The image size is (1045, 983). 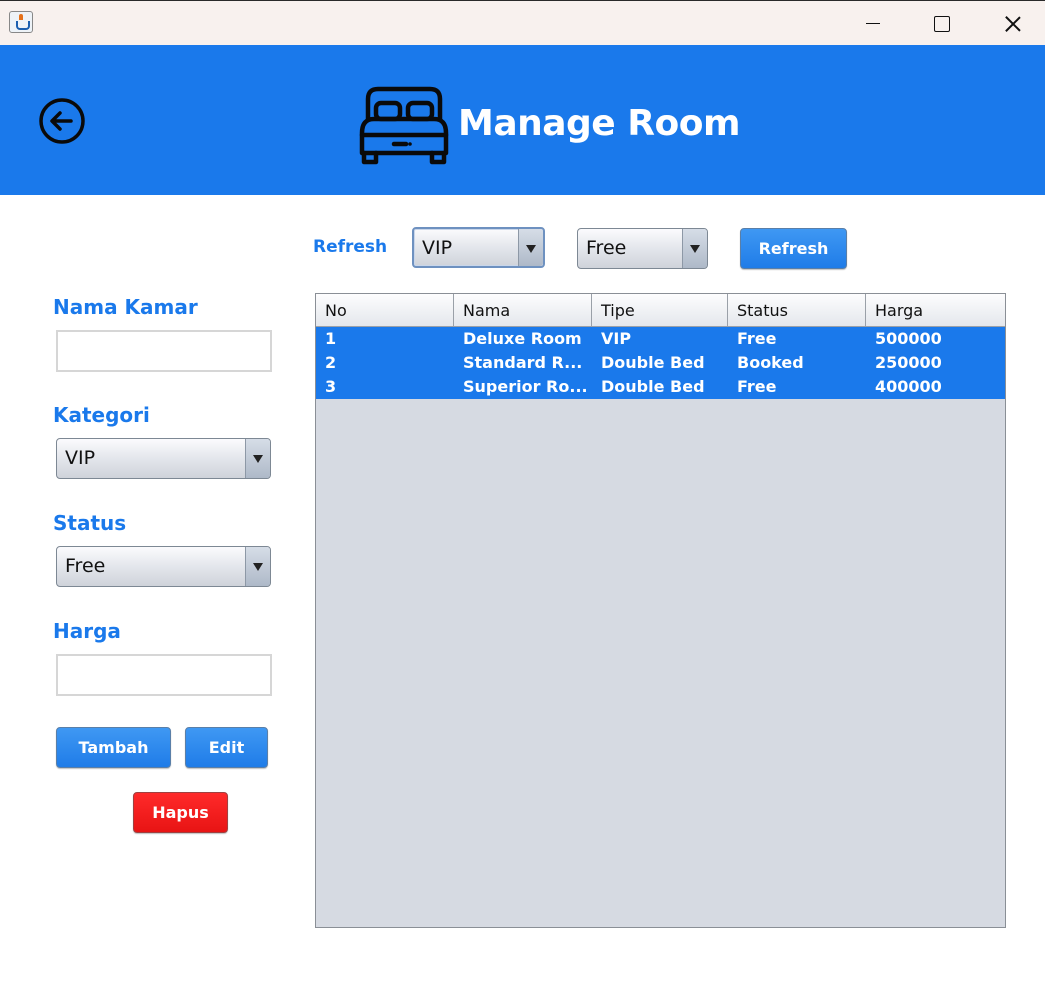 What do you see at coordinates (113, 747) in the screenshot?
I see `tambah-button: Tambah` at bounding box center [113, 747].